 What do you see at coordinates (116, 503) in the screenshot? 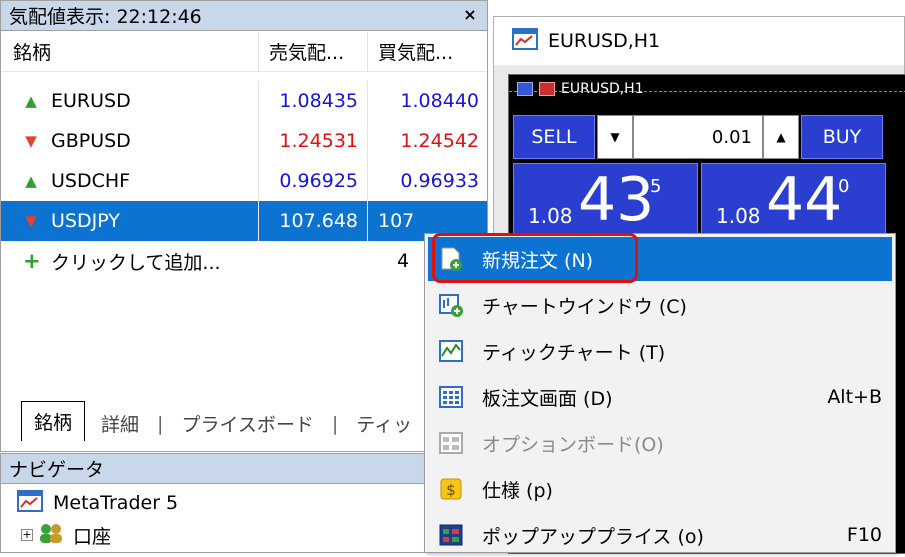
I see `navigator-item-label: MetaTrader 5` at bounding box center [116, 503].